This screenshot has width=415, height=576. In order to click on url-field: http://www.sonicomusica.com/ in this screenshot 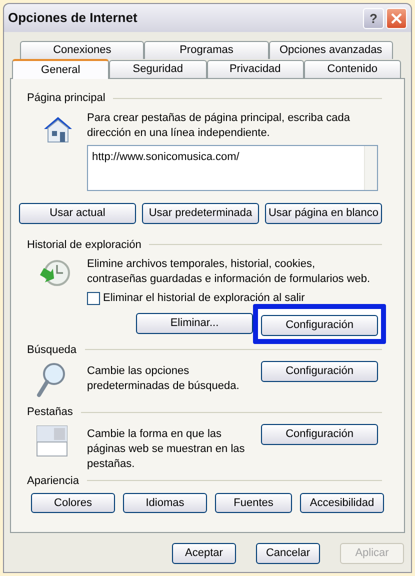, I will do `click(232, 167)`.